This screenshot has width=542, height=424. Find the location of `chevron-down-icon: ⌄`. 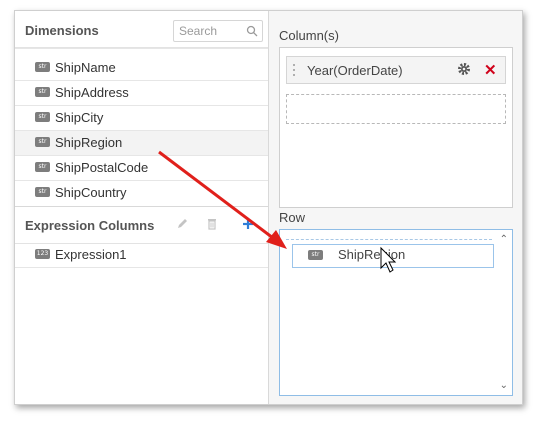

chevron-down-icon: ⌄ is located at coordinates (504, 385).